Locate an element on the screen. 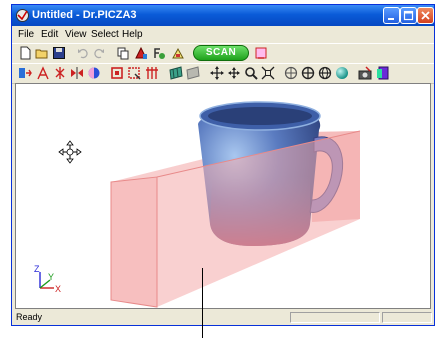 The height and width of the screenshot is (344, 439). box-select-icon is located at coordinates (117, 73).